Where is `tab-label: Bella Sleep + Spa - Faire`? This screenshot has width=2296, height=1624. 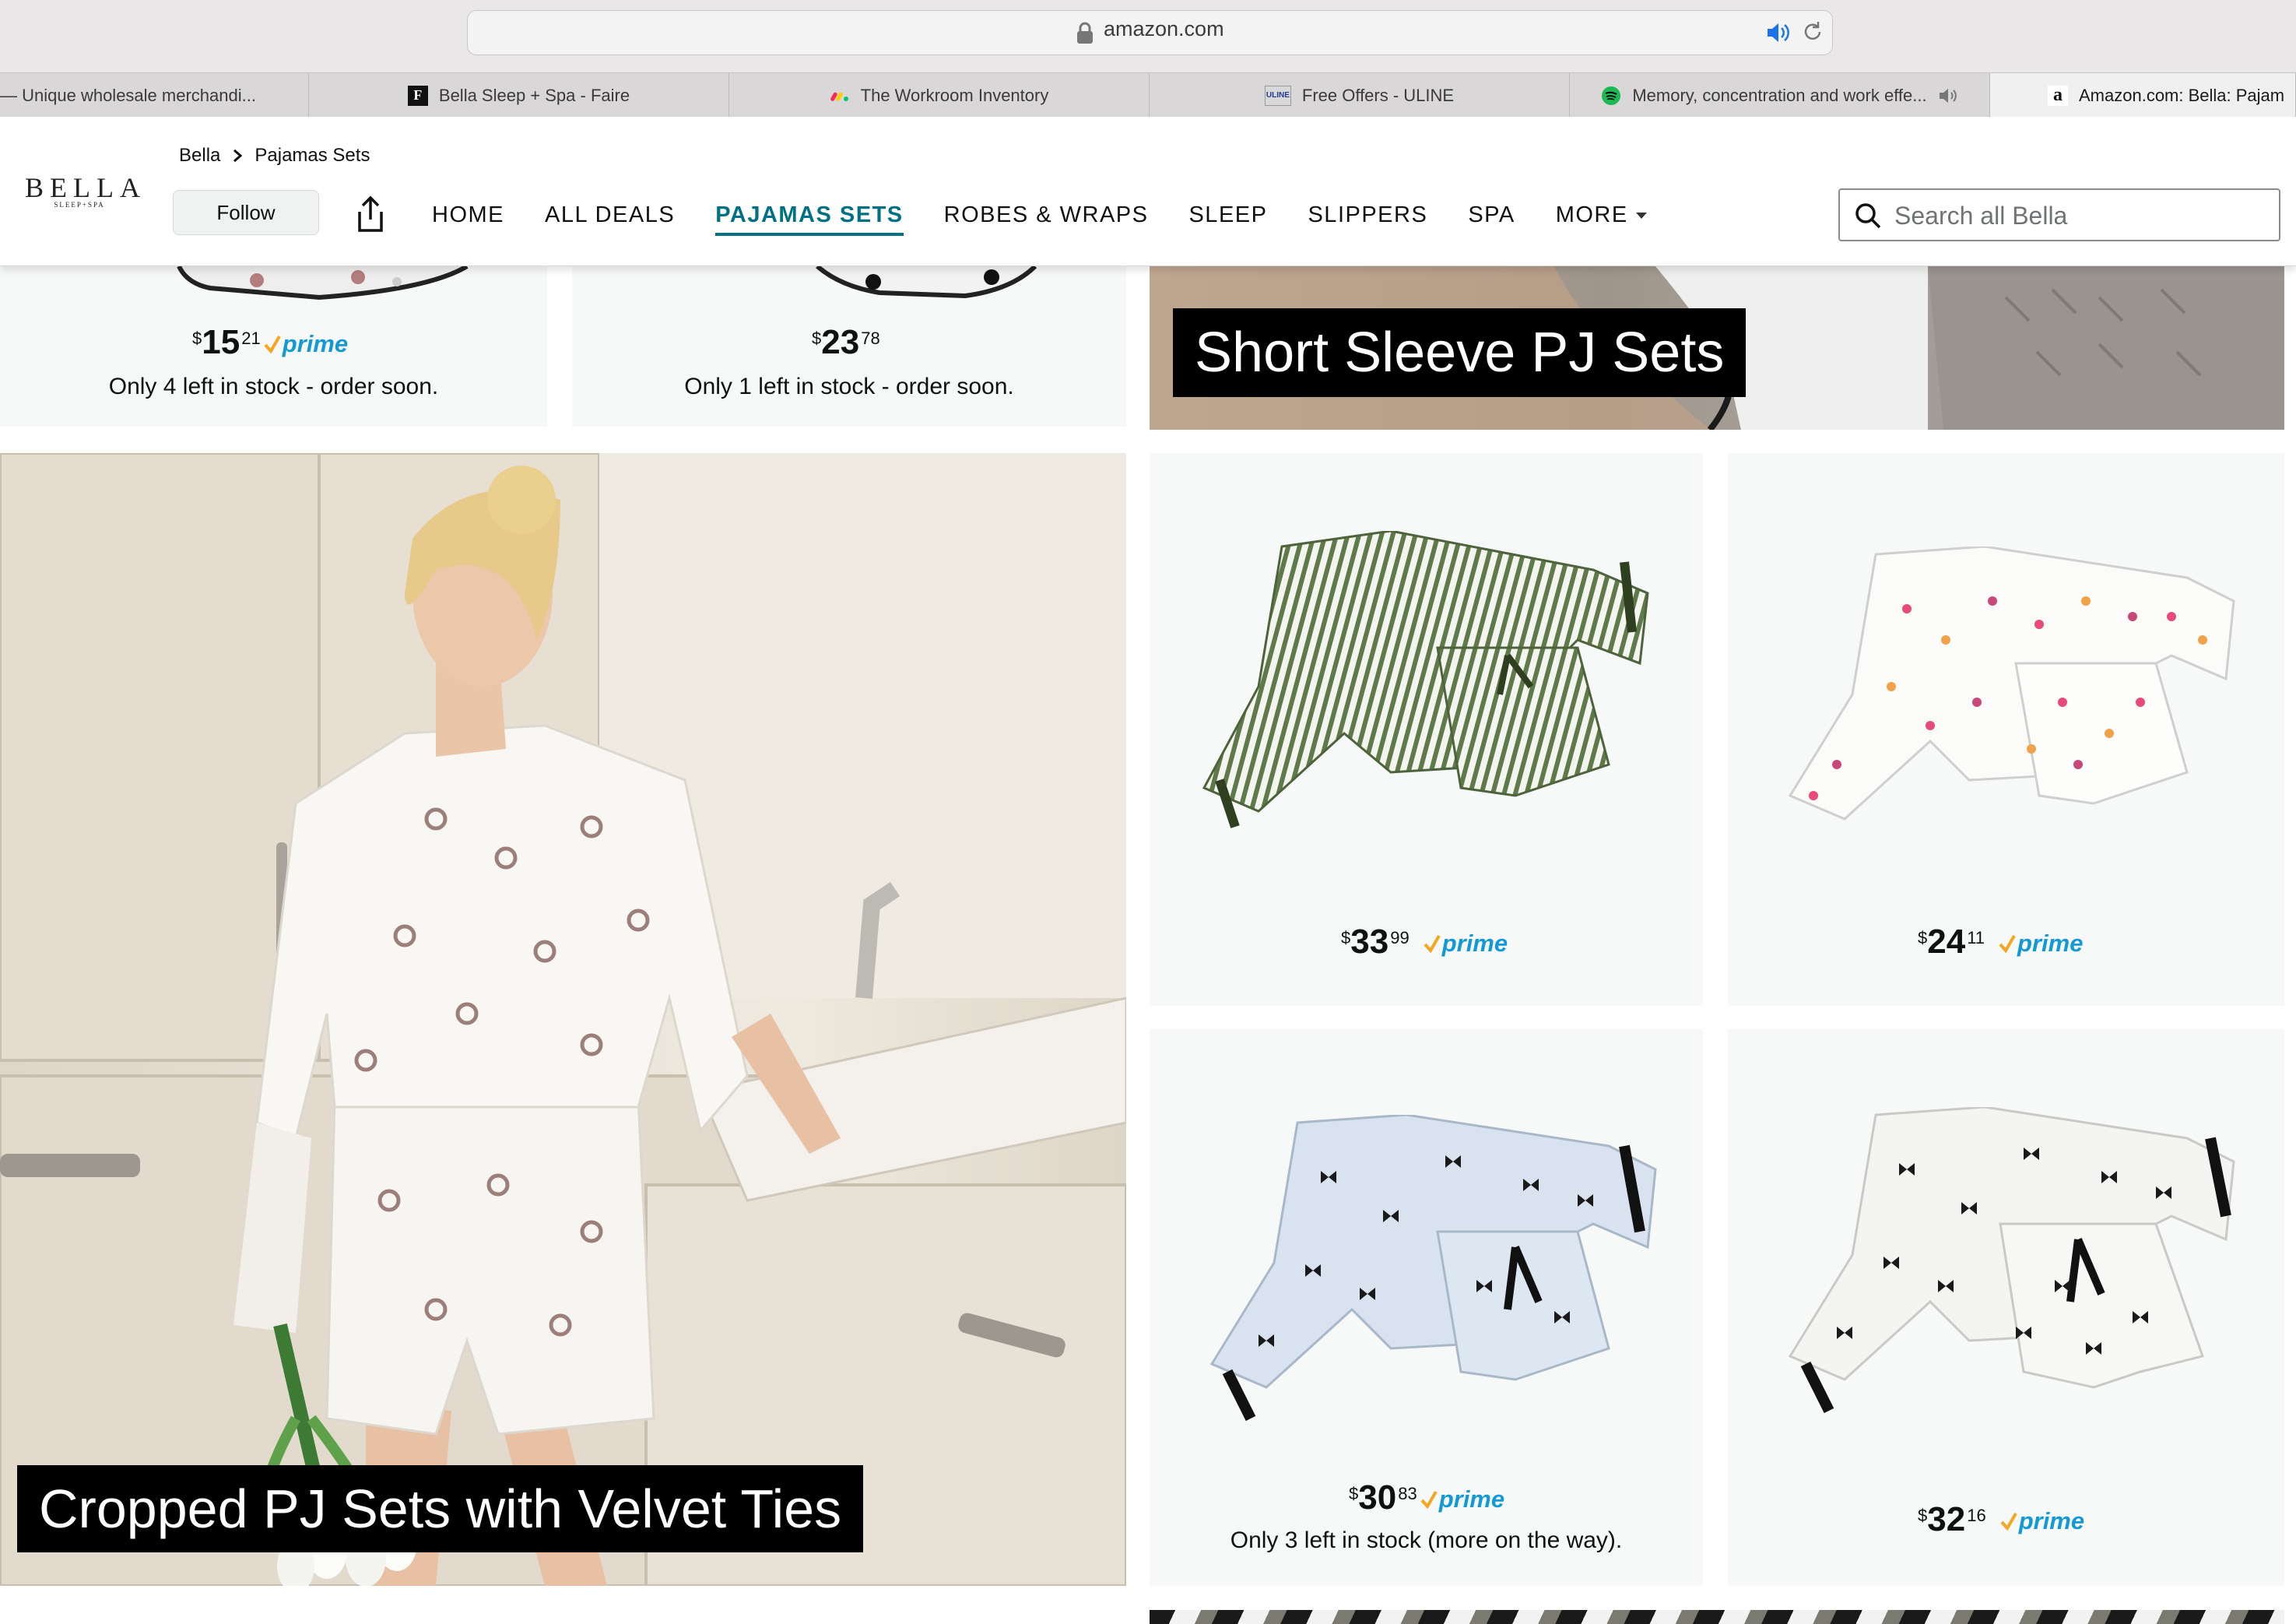
tab-label: Bella Sleep + Spa - Faire is located at coordinates (534, 95).